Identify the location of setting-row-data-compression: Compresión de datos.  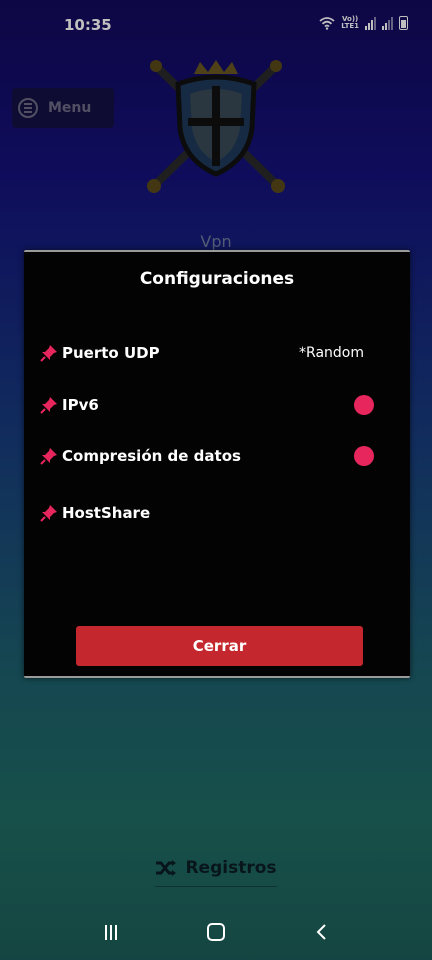
(217, 456).